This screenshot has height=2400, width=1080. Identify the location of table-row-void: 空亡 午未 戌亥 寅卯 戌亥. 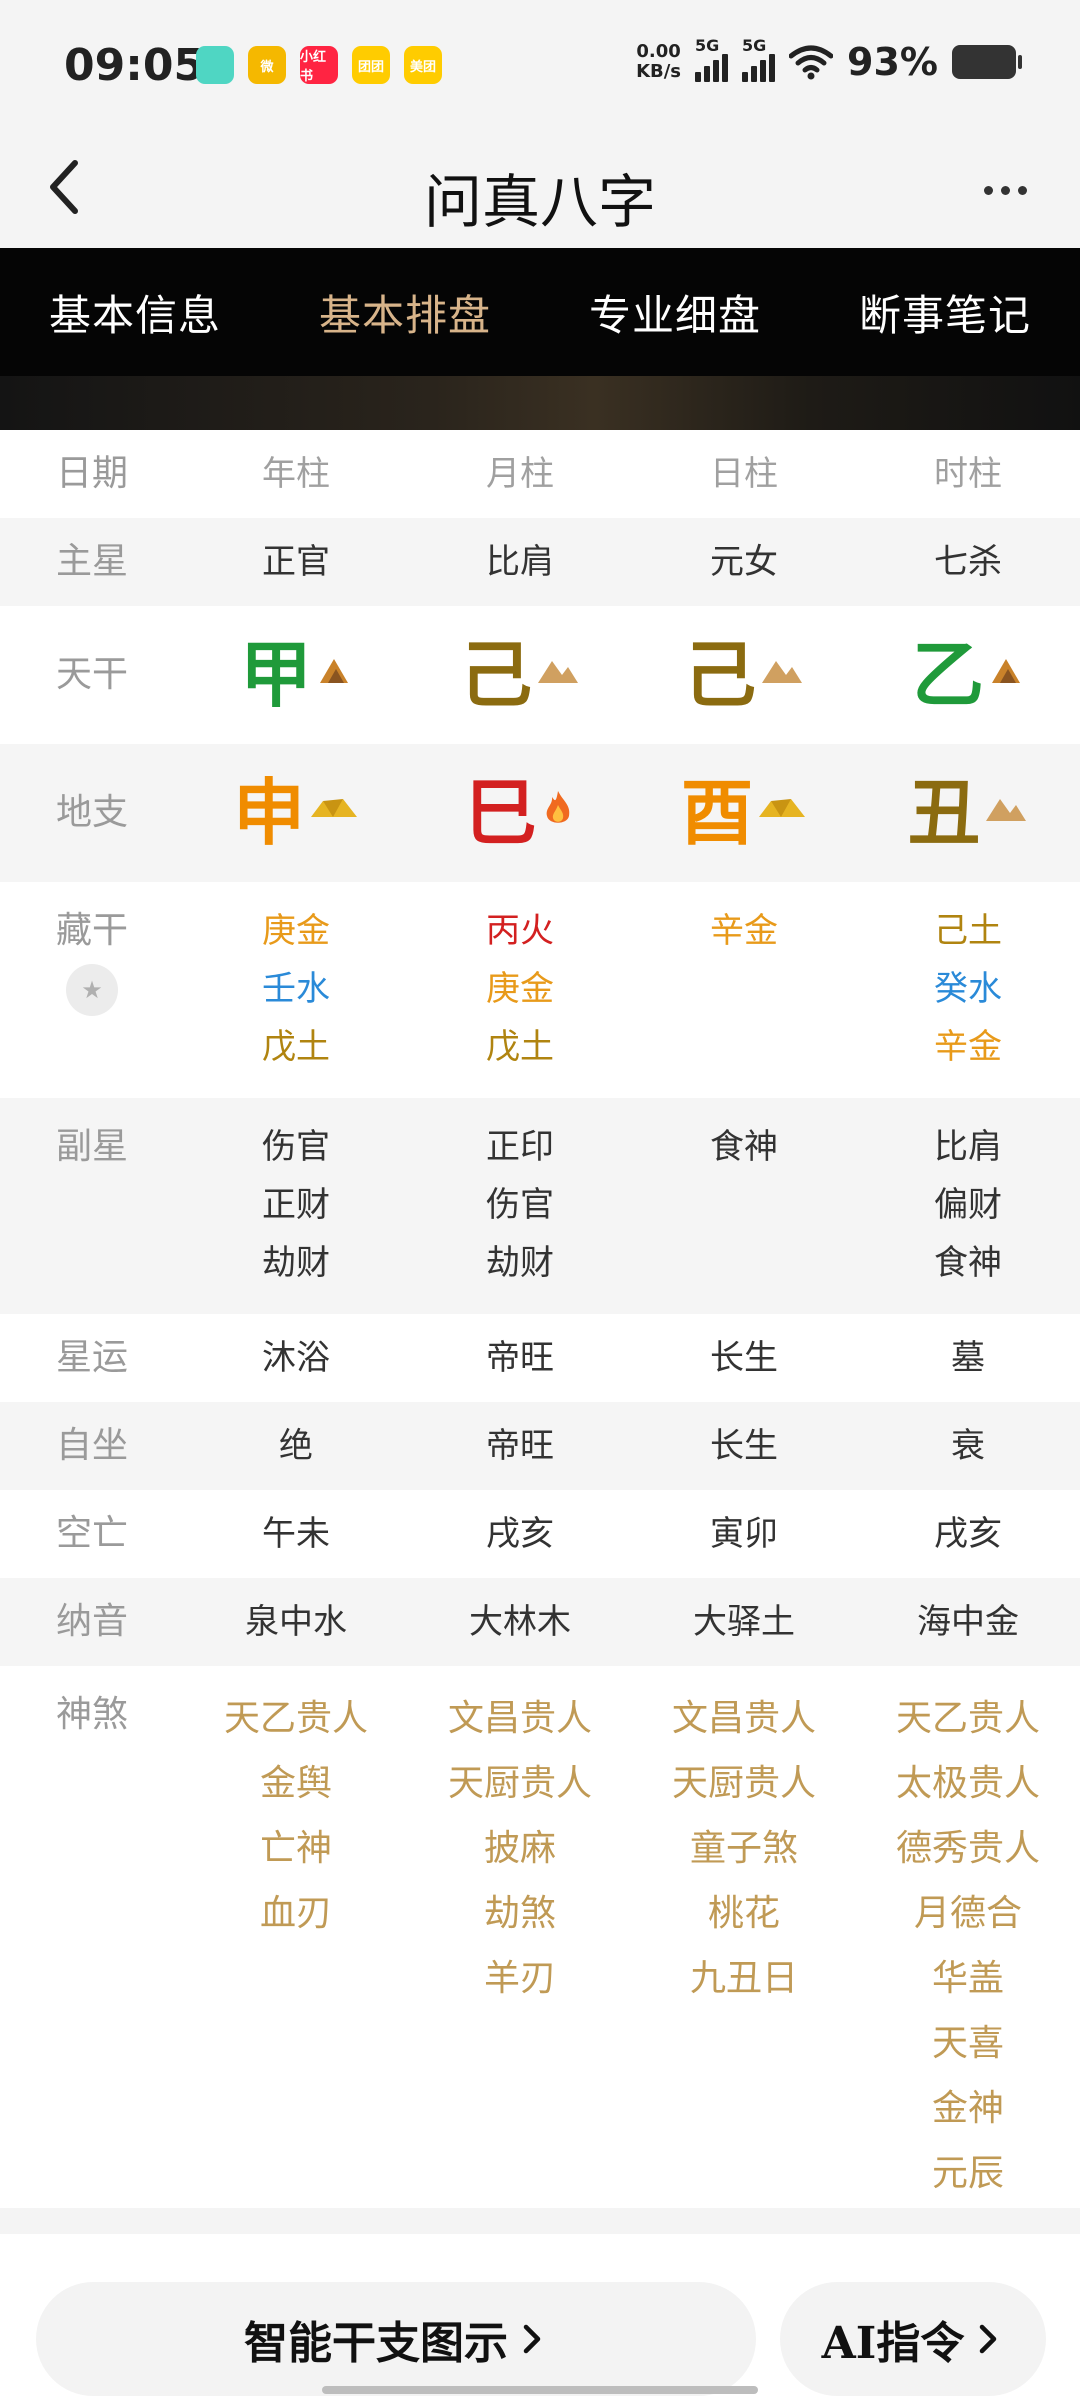
(540, 1534).